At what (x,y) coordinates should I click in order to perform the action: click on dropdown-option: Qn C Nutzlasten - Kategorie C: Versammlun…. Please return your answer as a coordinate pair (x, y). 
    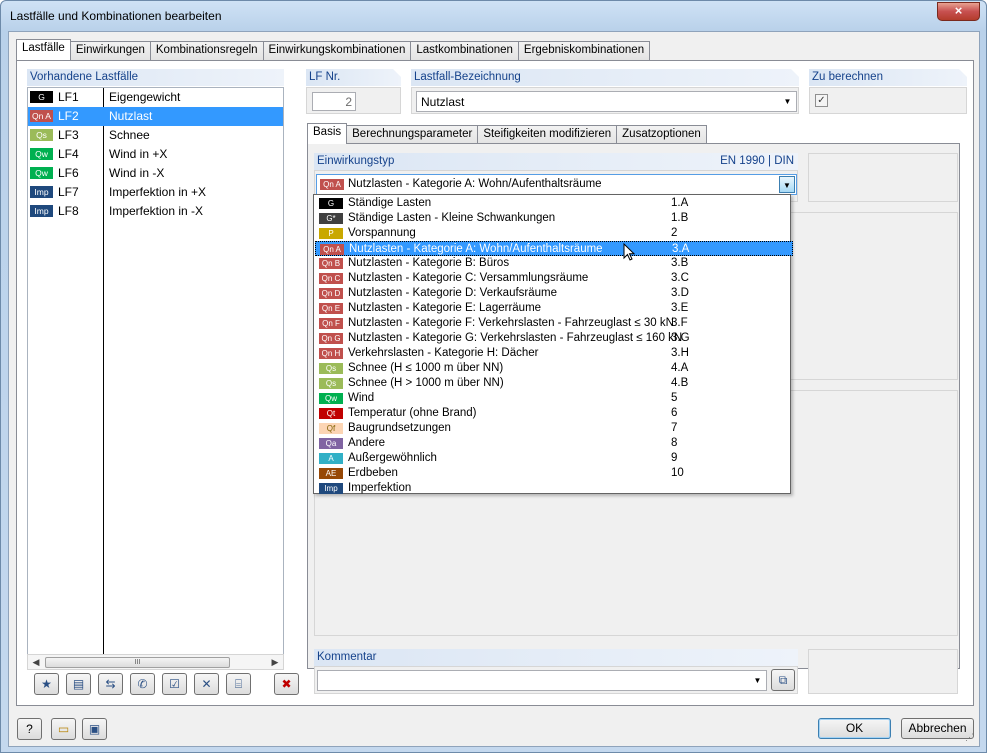
    Looking at the image, I should click on (554, 278).